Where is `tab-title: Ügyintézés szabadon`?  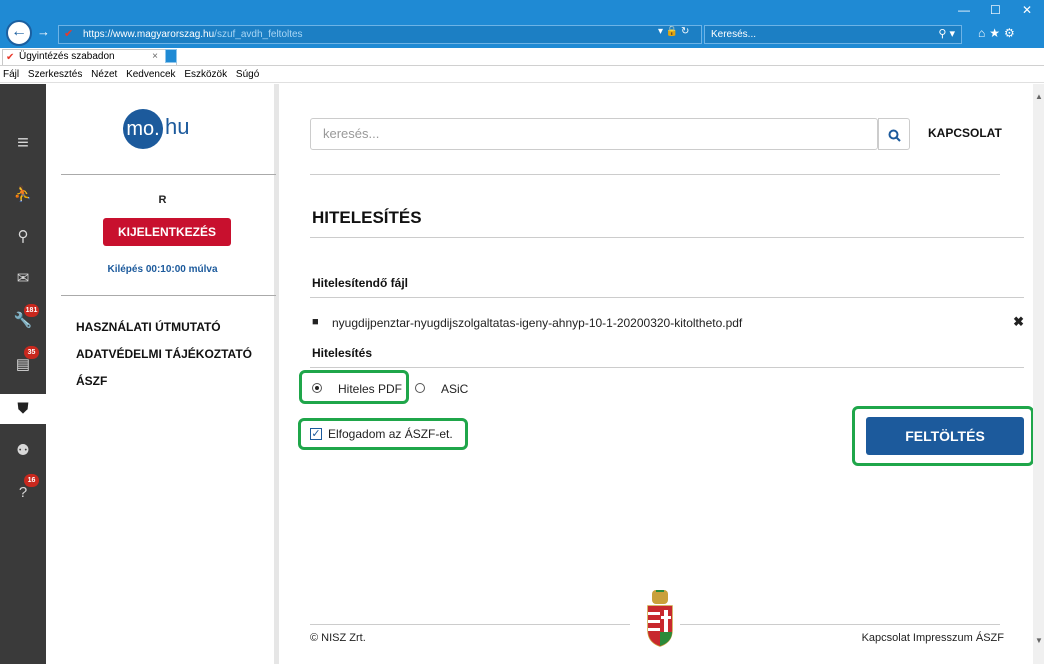 tab-title: Ügyintézés szabadon is located at coordinates (67, 56).